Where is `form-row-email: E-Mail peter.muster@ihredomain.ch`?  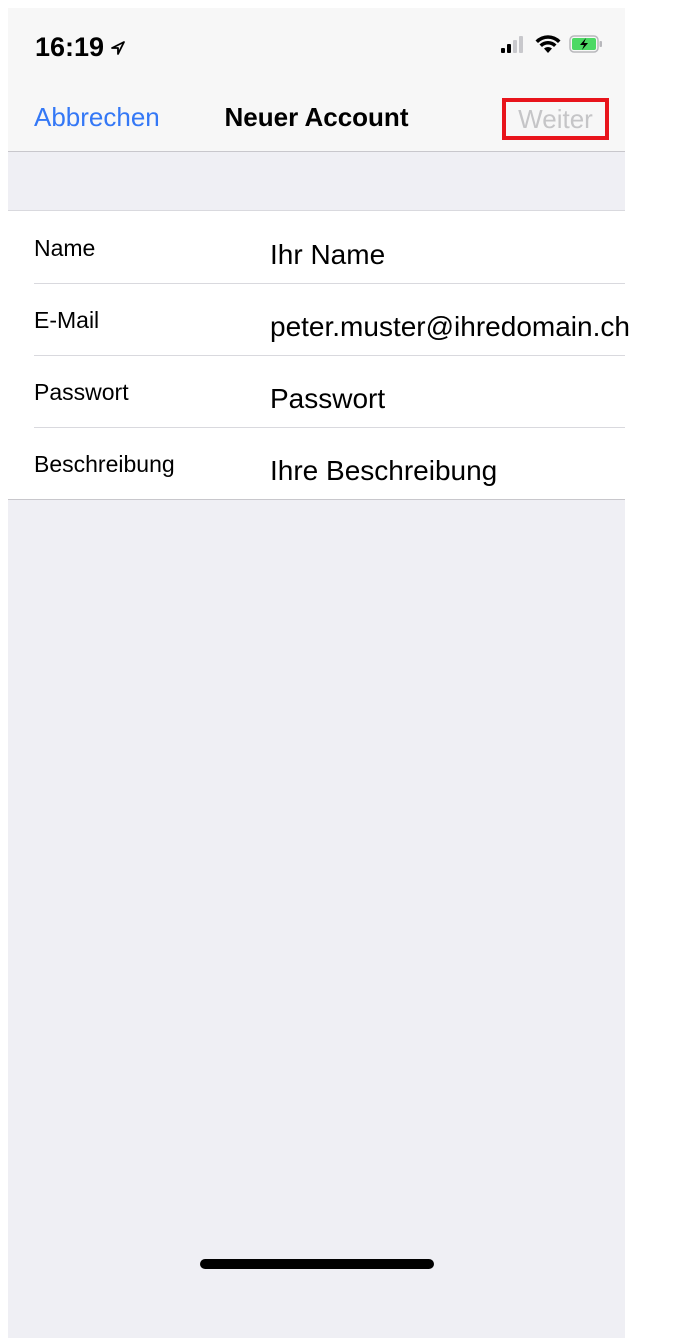
form-row-email: E-Mail peter.muster@ihredomain.ch is located at coordinates (319, 319).